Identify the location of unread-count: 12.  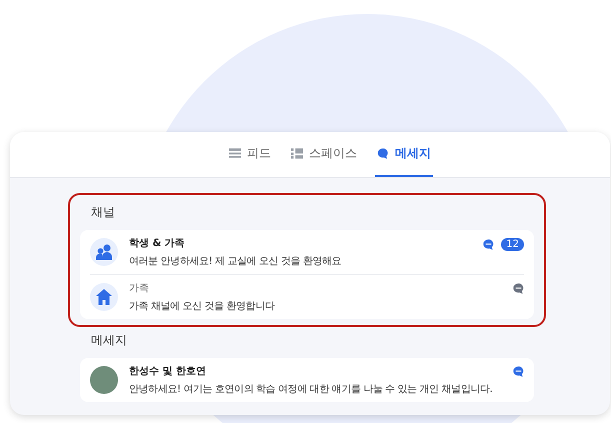
(512, 244).